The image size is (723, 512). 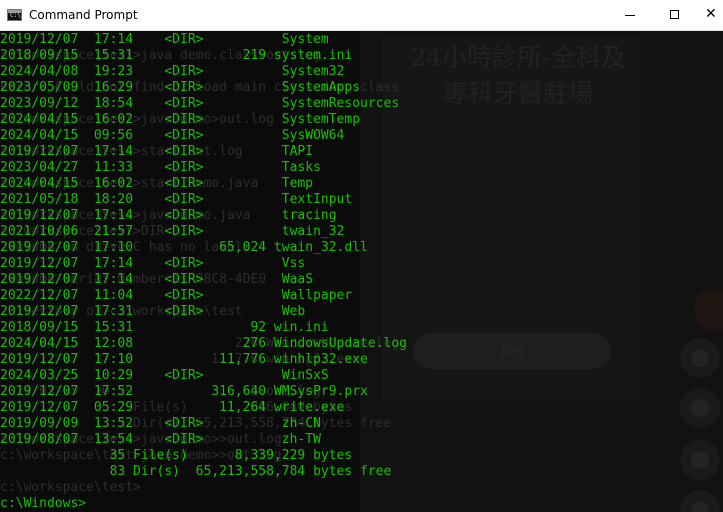 I want to click on directory-entry: 2019/12/07 17:14 <DIR> Vss, so click(x=153, y=263).